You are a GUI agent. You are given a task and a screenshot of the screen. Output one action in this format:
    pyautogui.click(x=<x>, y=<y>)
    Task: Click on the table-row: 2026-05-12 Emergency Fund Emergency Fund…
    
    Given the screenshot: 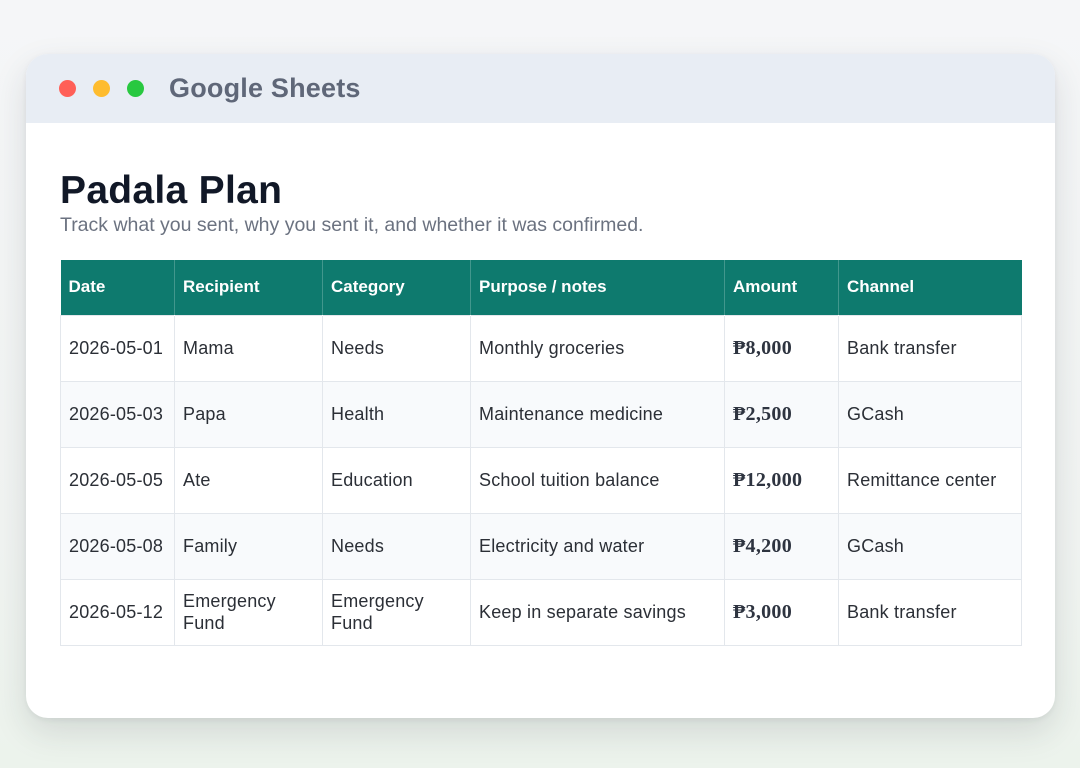 What is the action you would take?
    pyautogui.click(x=541, y=612)
    